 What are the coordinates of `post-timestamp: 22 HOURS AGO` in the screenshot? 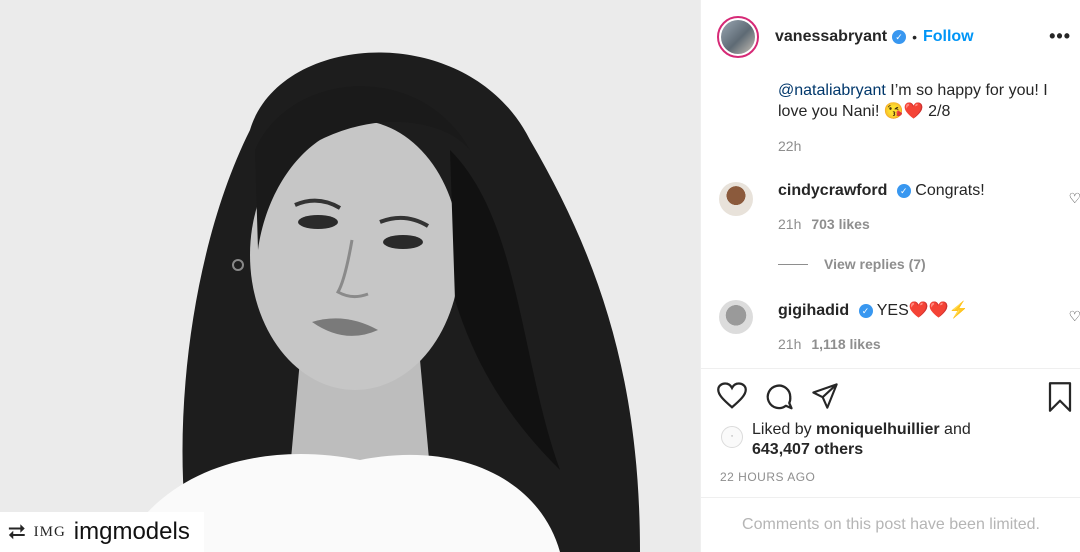 It's located at (767, 477).